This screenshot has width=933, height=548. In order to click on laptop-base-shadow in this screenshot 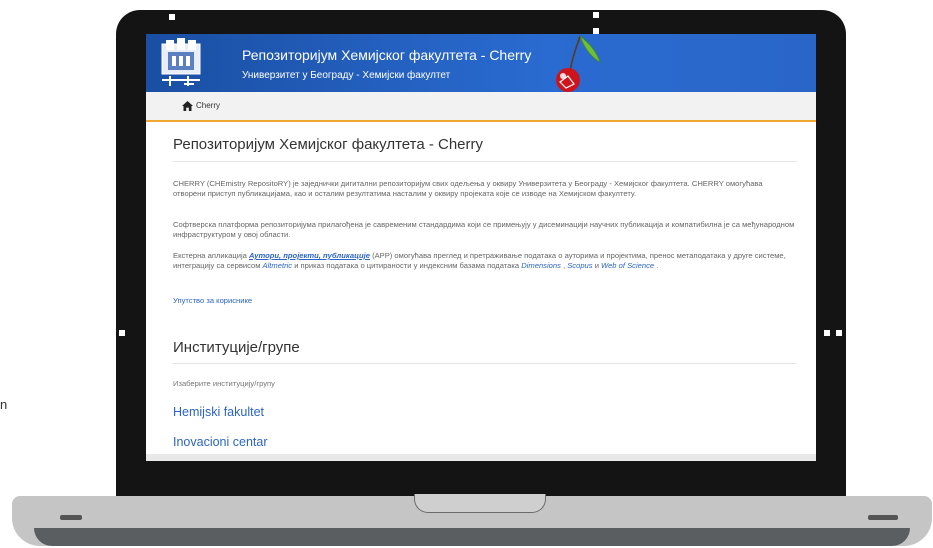, I will do `click(472, 537)`.